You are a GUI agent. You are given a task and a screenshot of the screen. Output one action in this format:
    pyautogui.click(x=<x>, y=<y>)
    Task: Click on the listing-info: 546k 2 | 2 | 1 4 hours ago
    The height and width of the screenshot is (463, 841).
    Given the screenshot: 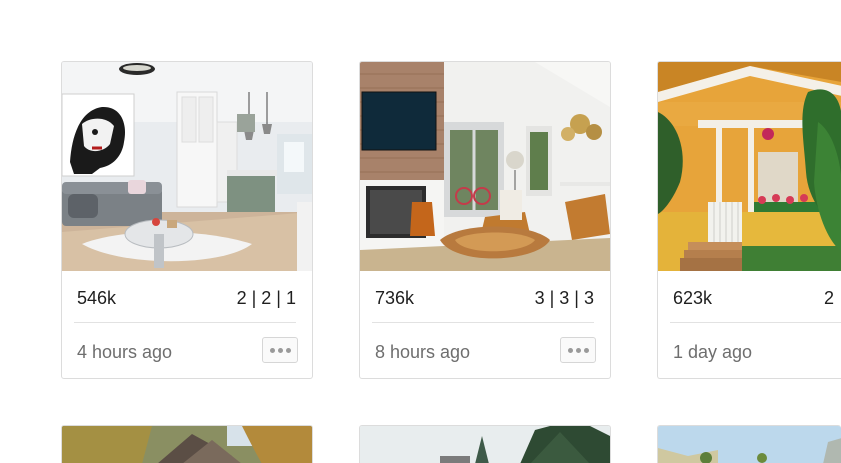 What is the action you would take?
    pyautogui.click(x=187, y=324)
    